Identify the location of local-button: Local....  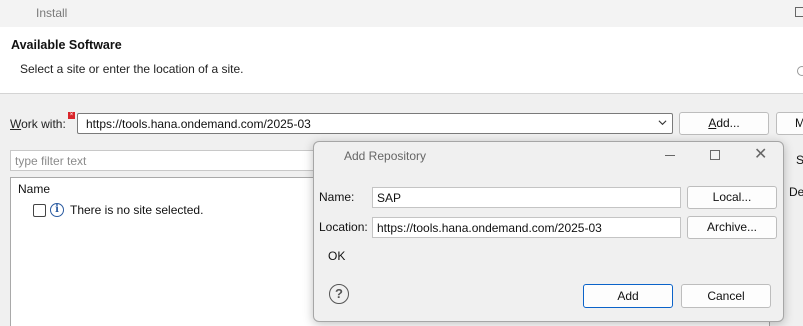
(732, 197).